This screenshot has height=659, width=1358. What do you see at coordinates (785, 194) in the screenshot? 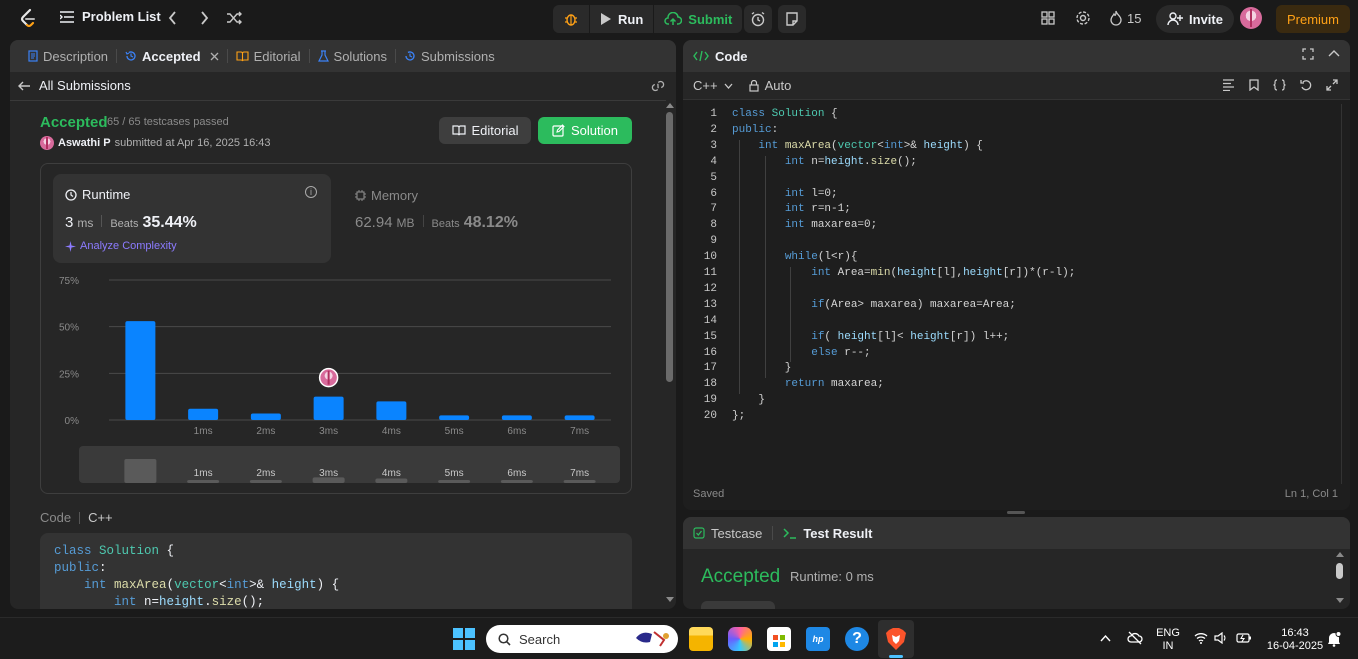
I see `code-line: int l=0;` at bounding box center [785, 194].